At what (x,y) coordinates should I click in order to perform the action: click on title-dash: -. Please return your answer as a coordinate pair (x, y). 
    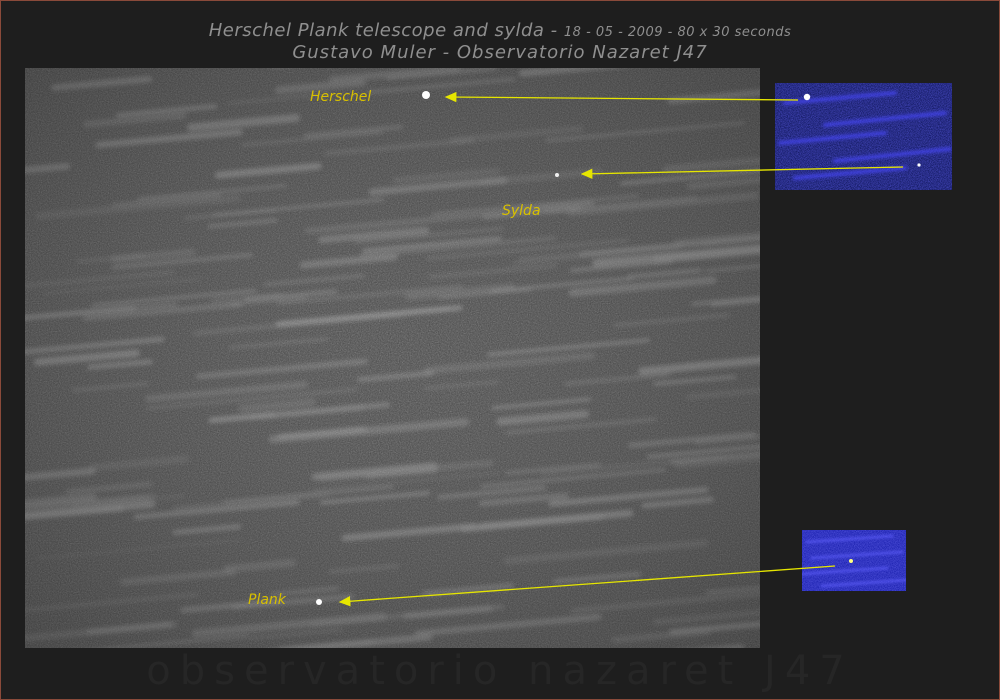
    Looking at the image, I should click on (554, 30).